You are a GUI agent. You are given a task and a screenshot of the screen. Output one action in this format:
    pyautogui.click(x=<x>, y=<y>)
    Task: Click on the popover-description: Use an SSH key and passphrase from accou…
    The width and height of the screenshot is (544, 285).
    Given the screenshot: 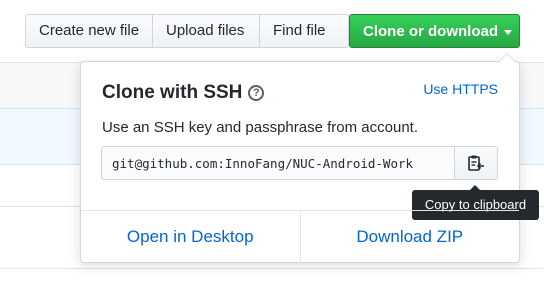 What is the action you would take?
    pyautogui.click(x=260, y=127)
    